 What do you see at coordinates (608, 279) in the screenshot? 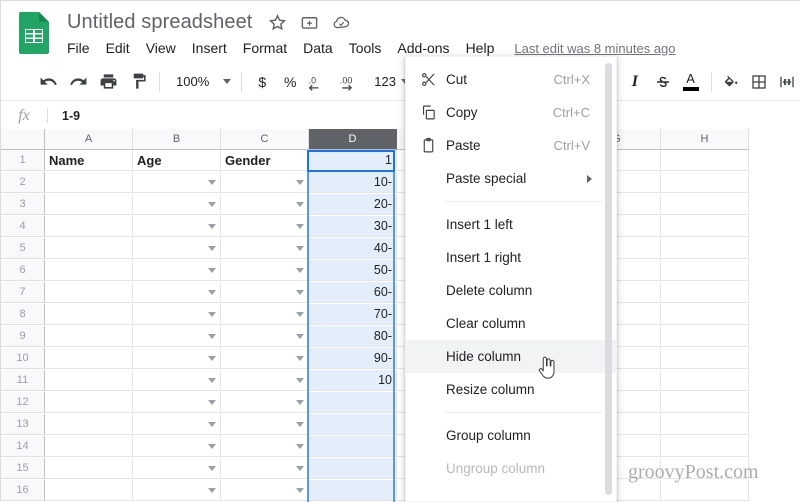
I see `context-menu-scrollbar` at bounding box center [608, 279].